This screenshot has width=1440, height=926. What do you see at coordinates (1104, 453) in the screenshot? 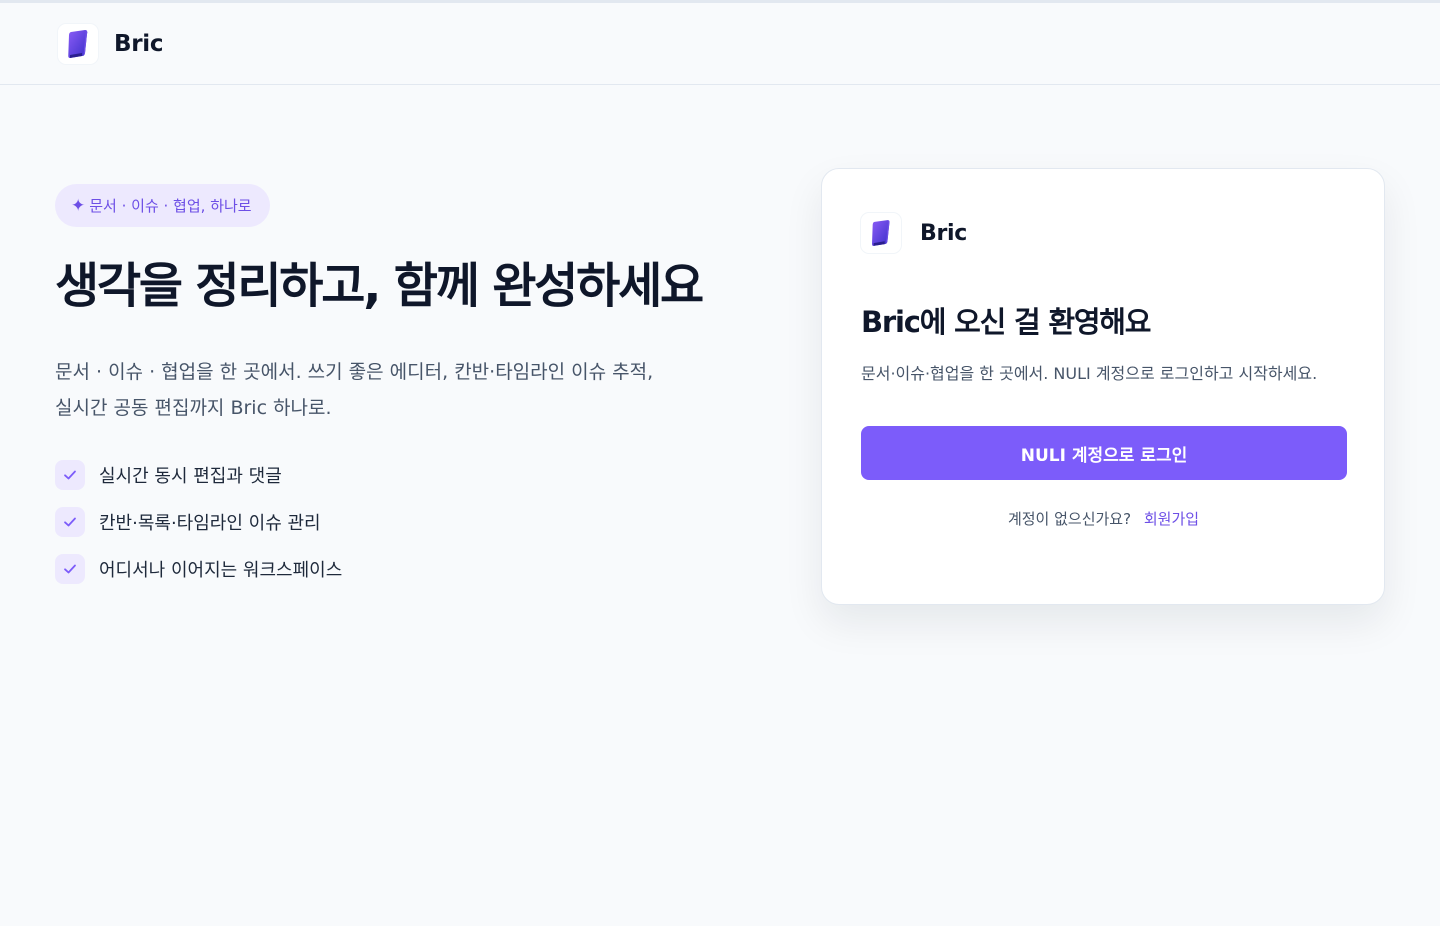
I see `nuli-login-button: NULI 계정으로 로그인` at bounding box center [1104, 453].